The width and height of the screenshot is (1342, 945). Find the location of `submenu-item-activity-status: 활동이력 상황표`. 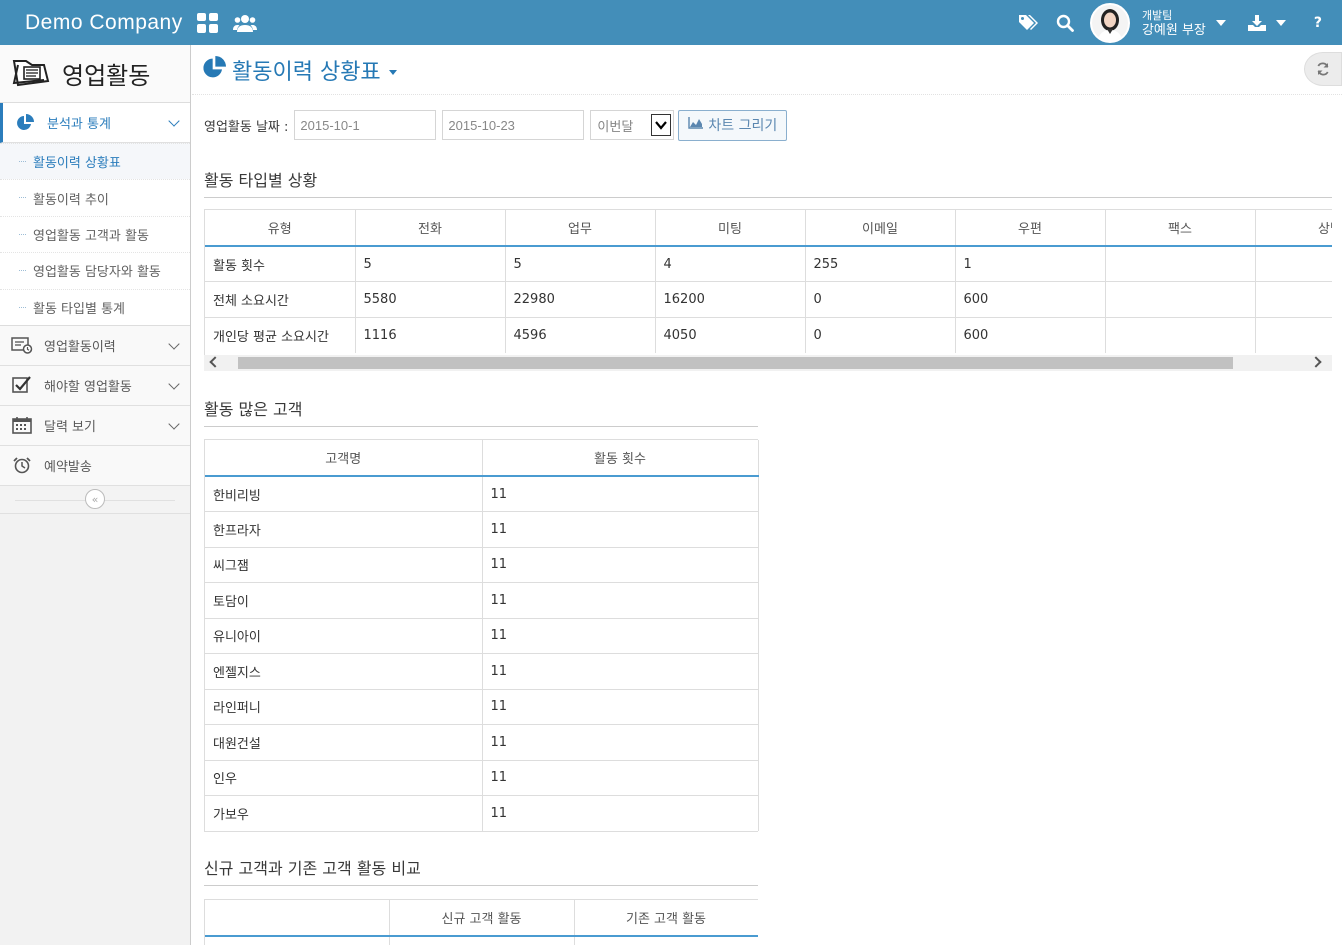

submenu-item-activity-status: 활동이력 상황표 is located at coordinates (95, 161).